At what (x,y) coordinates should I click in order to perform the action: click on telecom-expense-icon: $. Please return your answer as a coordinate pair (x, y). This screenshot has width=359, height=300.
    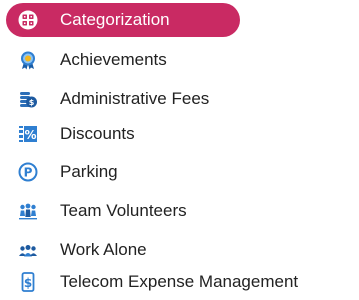
    Looking at the image, I should click on (28, 282).